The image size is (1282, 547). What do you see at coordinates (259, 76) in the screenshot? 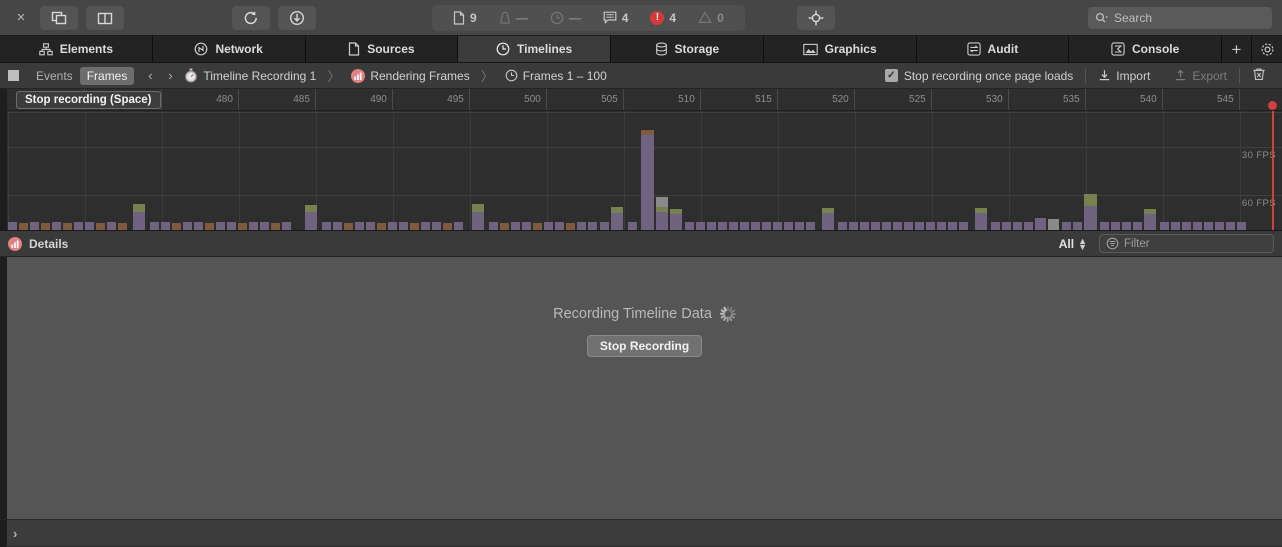
I see `breadcrumb-item-recording: Timeline Recording 1` at bounding box center [259, 76].